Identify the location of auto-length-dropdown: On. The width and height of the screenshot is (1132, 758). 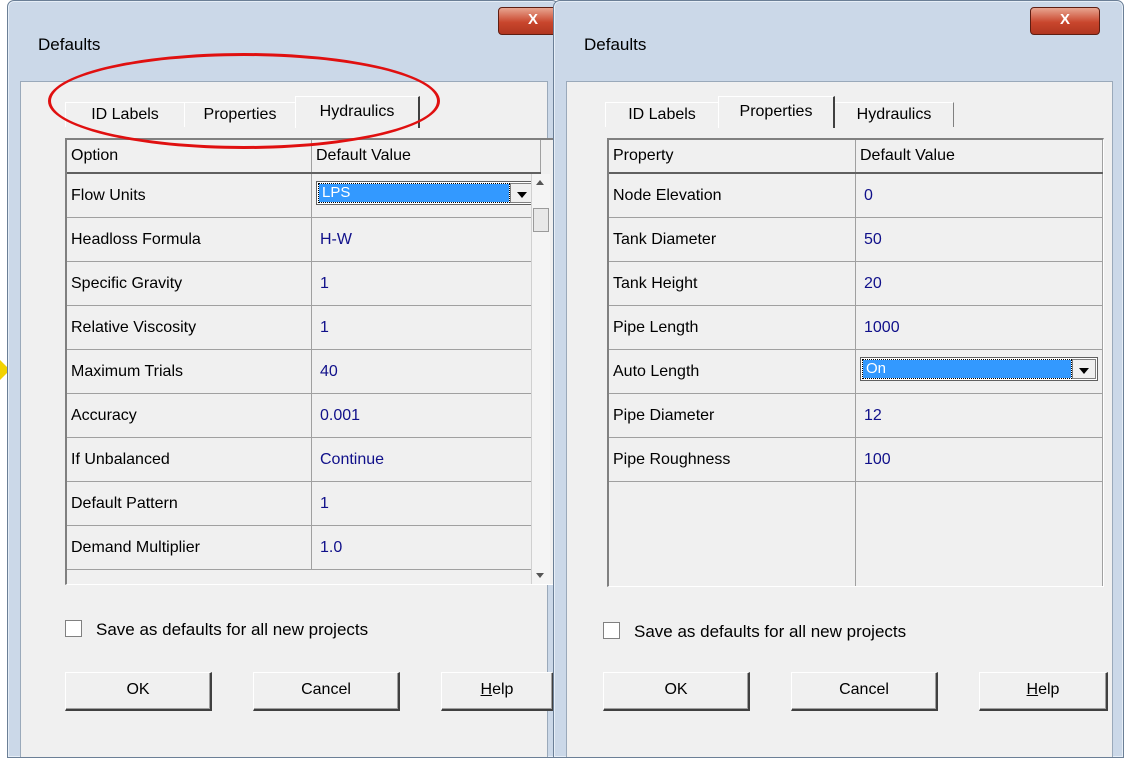
(979, 369).